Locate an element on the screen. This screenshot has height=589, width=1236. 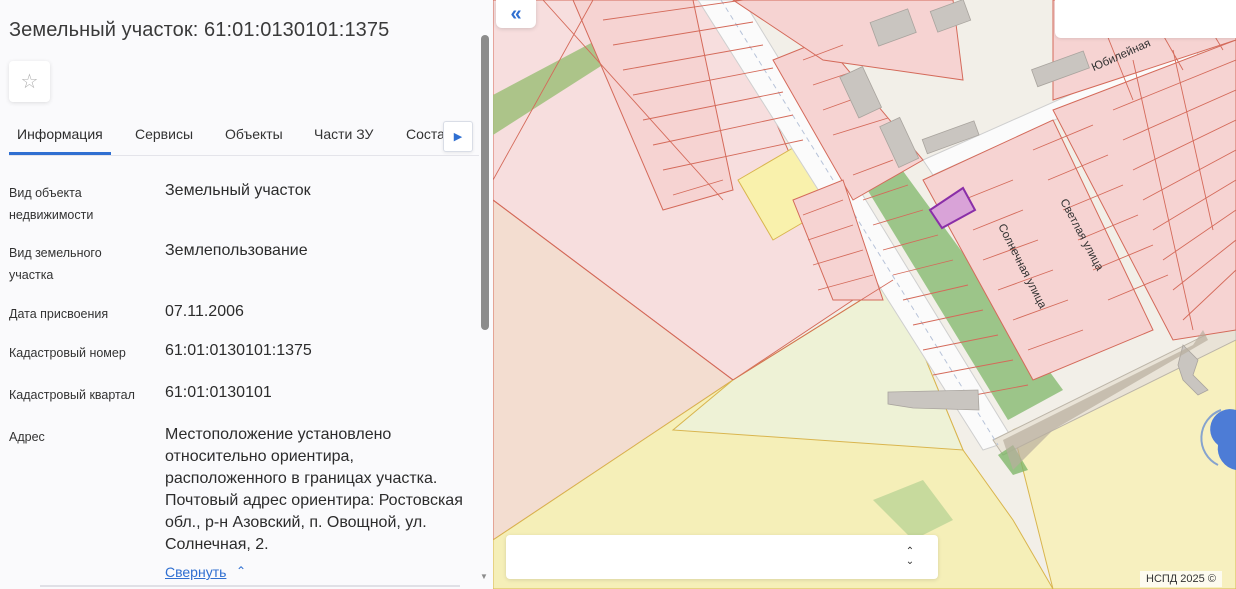
map-attribution: НСПД 2025 © is located at coordinates (1181, 579).